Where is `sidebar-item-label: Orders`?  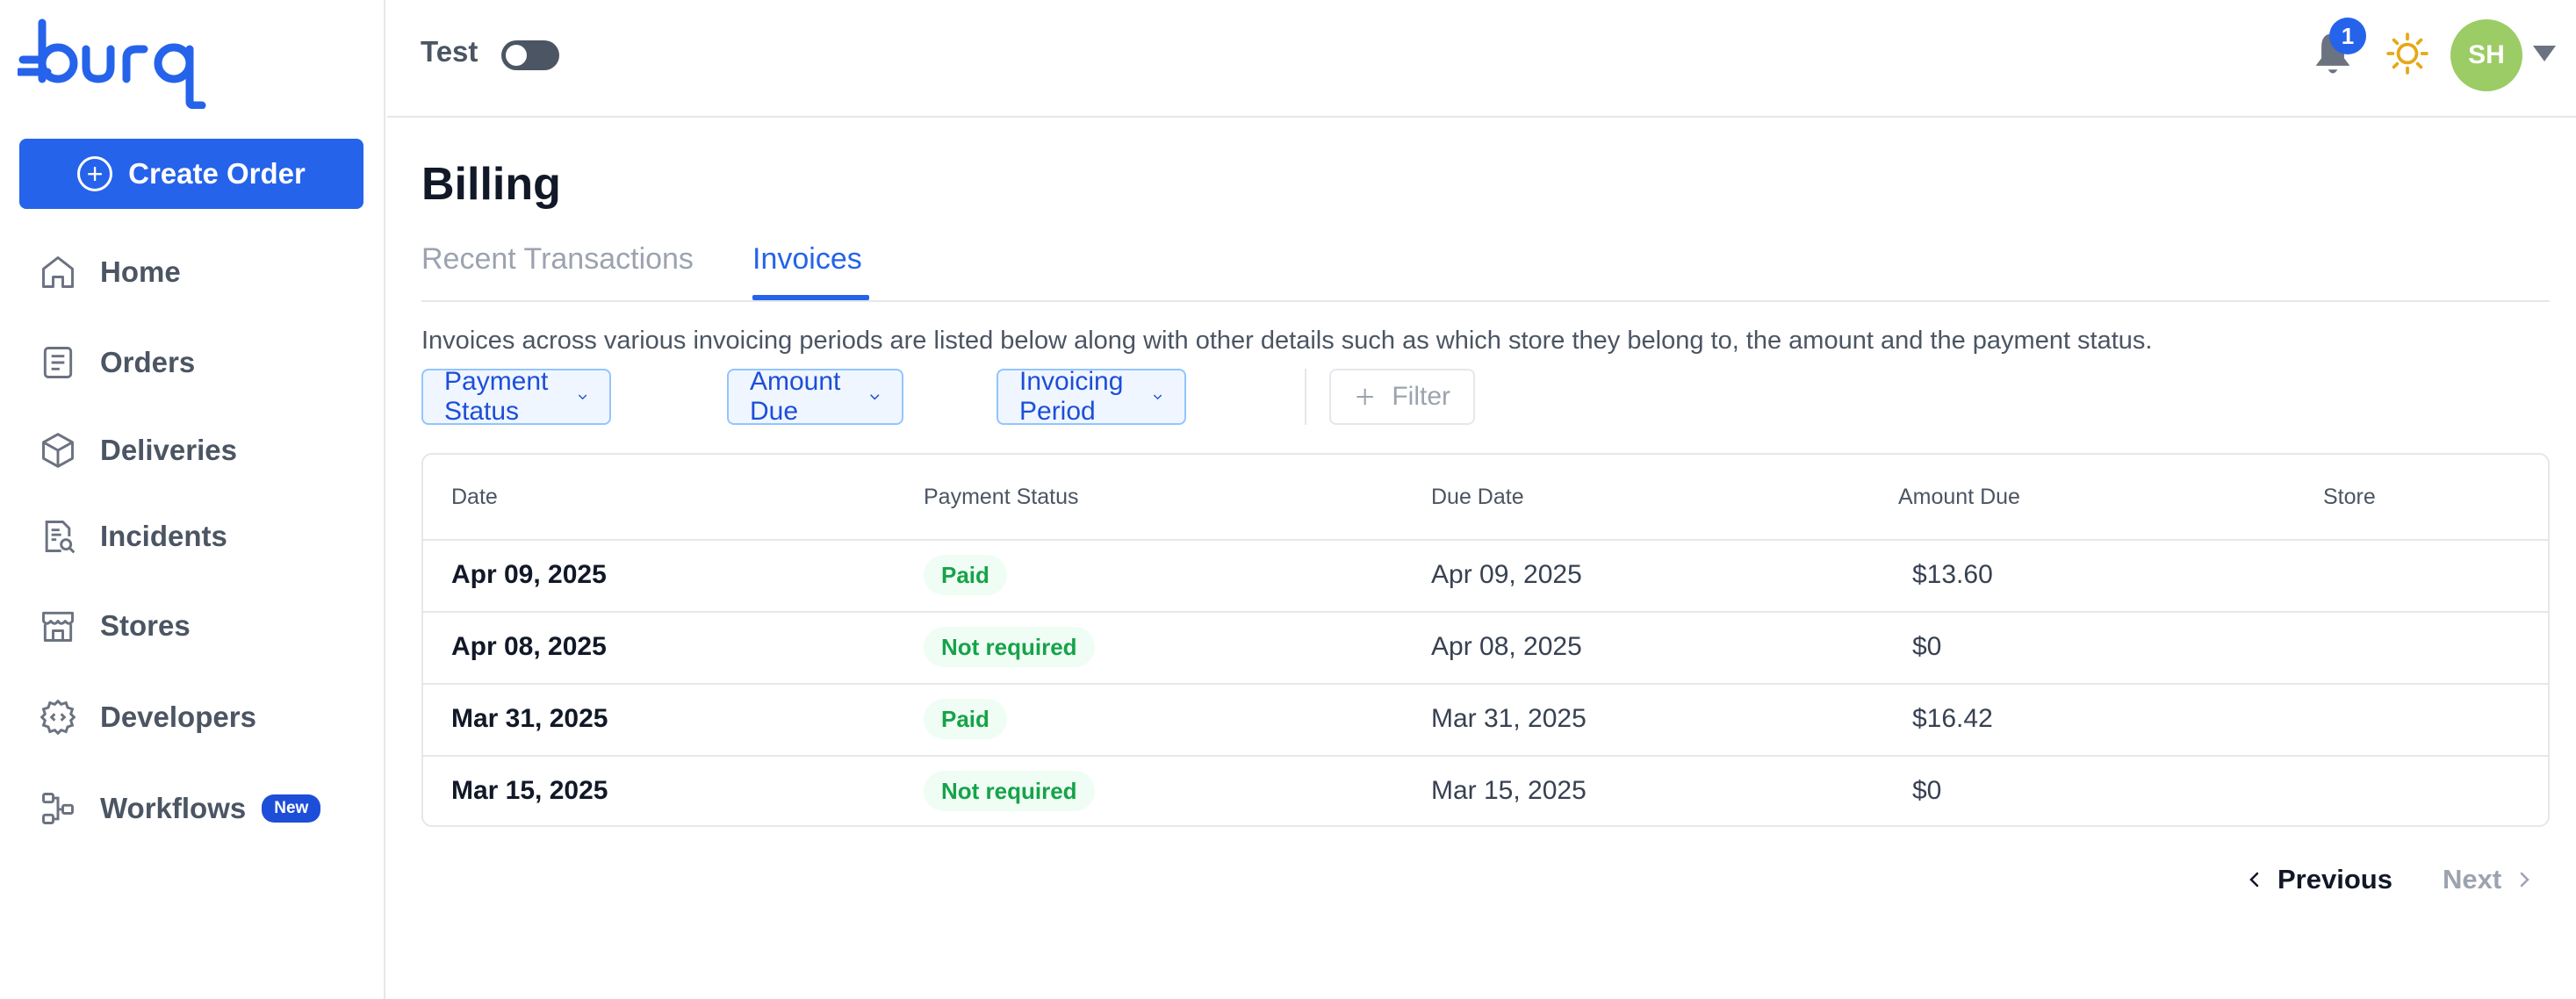 sidebar-item-label: Orders is located at coordinates (148, 362).